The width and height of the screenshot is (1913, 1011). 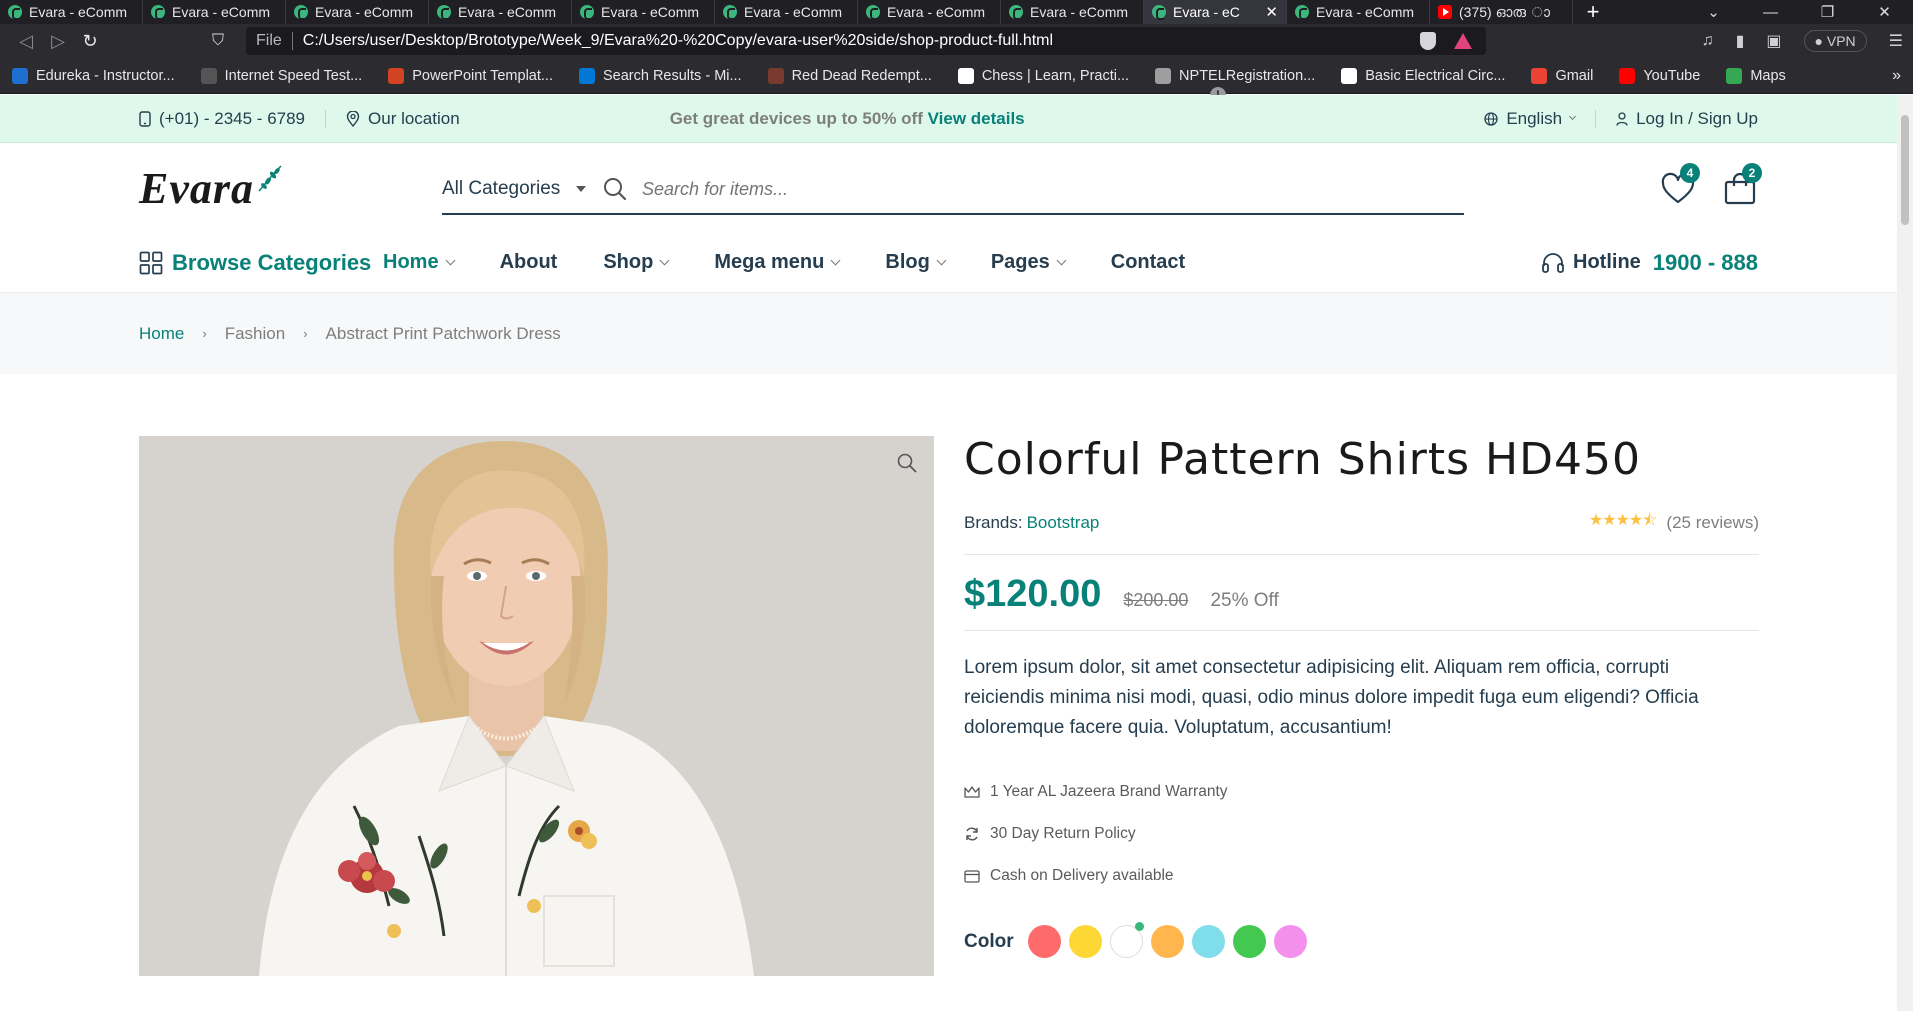 What do you see at coordinates (1530, 119) in the screenshot?
I see `language-select: English` at bounding box center [1530, 119].